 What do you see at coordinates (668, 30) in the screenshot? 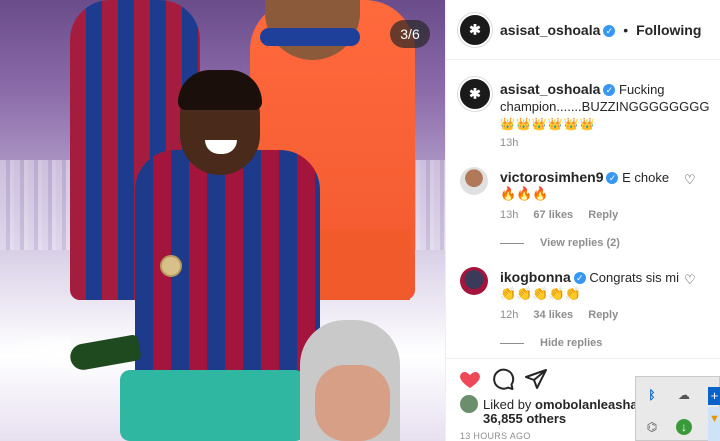
I see `following-button: Following` at bounding box center [668, 30].